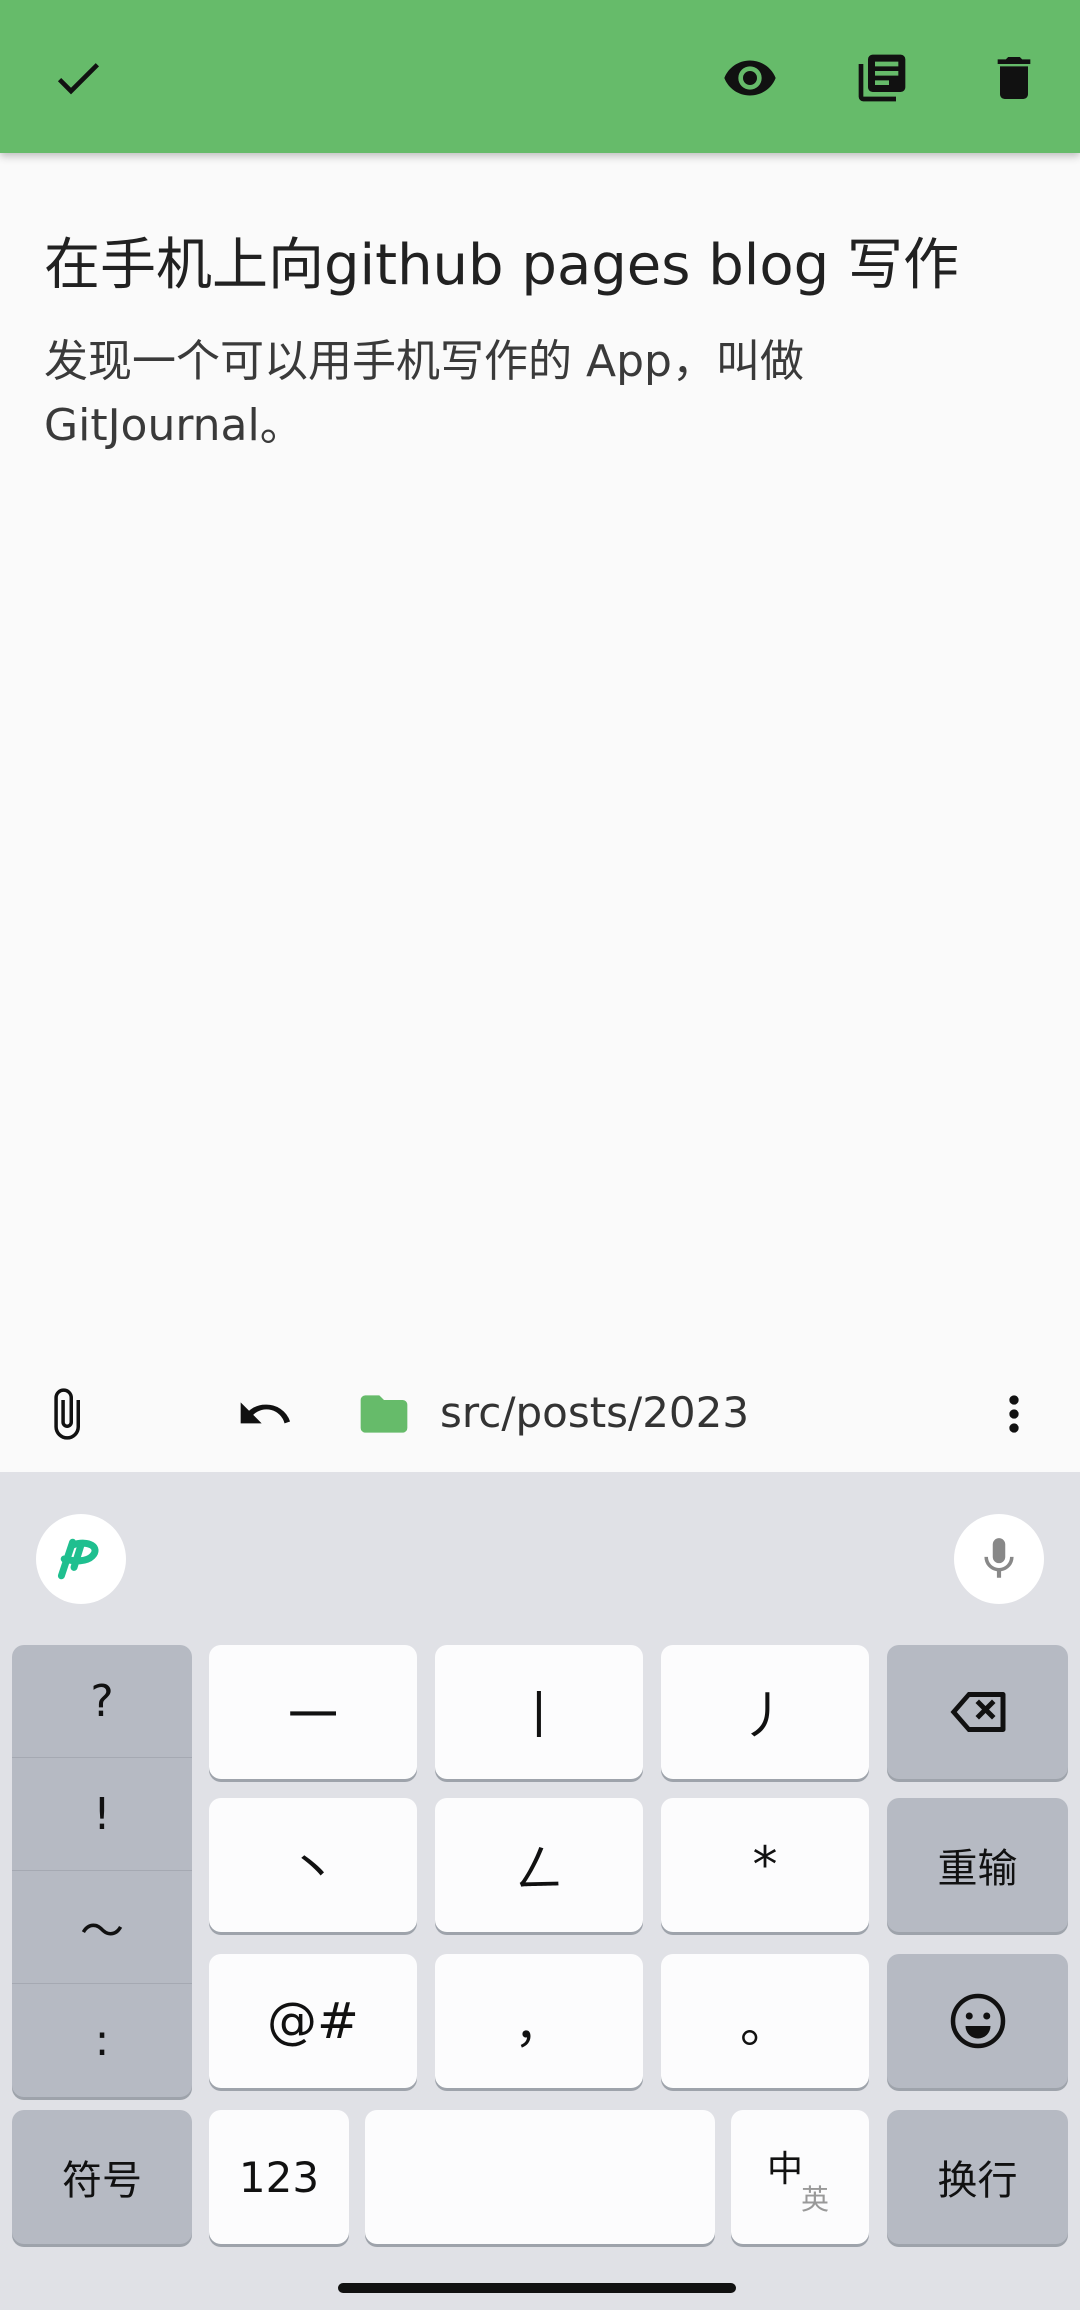 The image size is (1080, 2310). I want to click on language-switch-key: 中 英, so click(800, 2177).